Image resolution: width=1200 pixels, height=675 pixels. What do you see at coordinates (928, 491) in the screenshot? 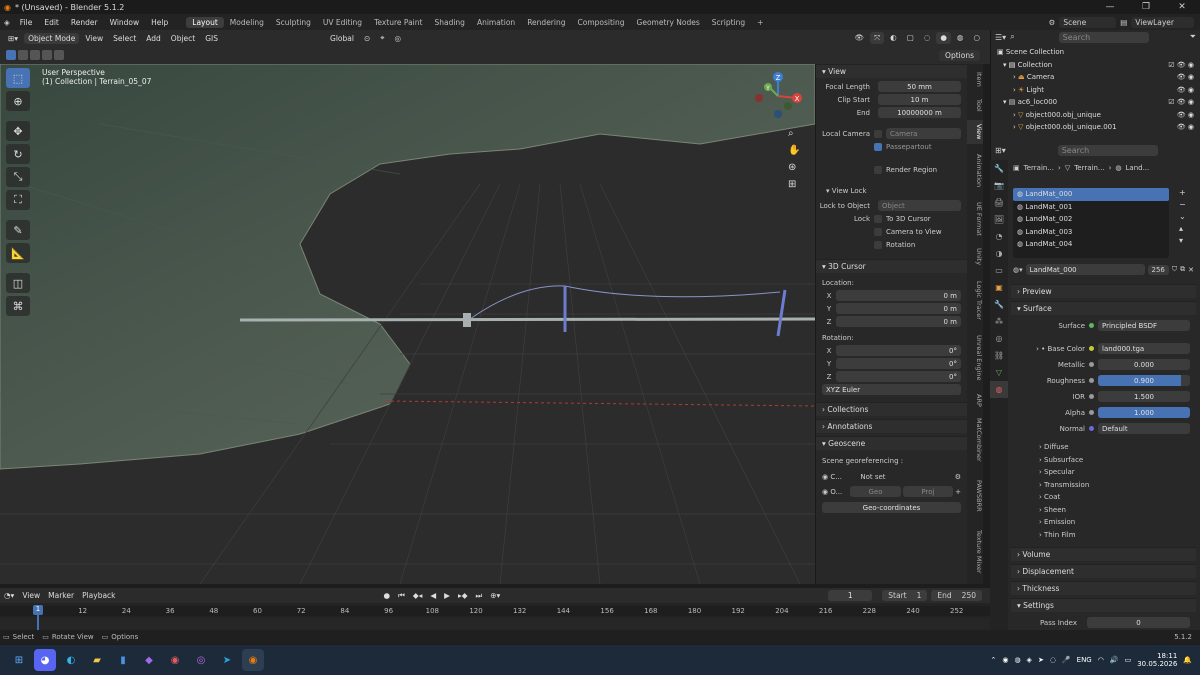
I see `origin-proj-button: Proj` at bounding box center [928, 491].